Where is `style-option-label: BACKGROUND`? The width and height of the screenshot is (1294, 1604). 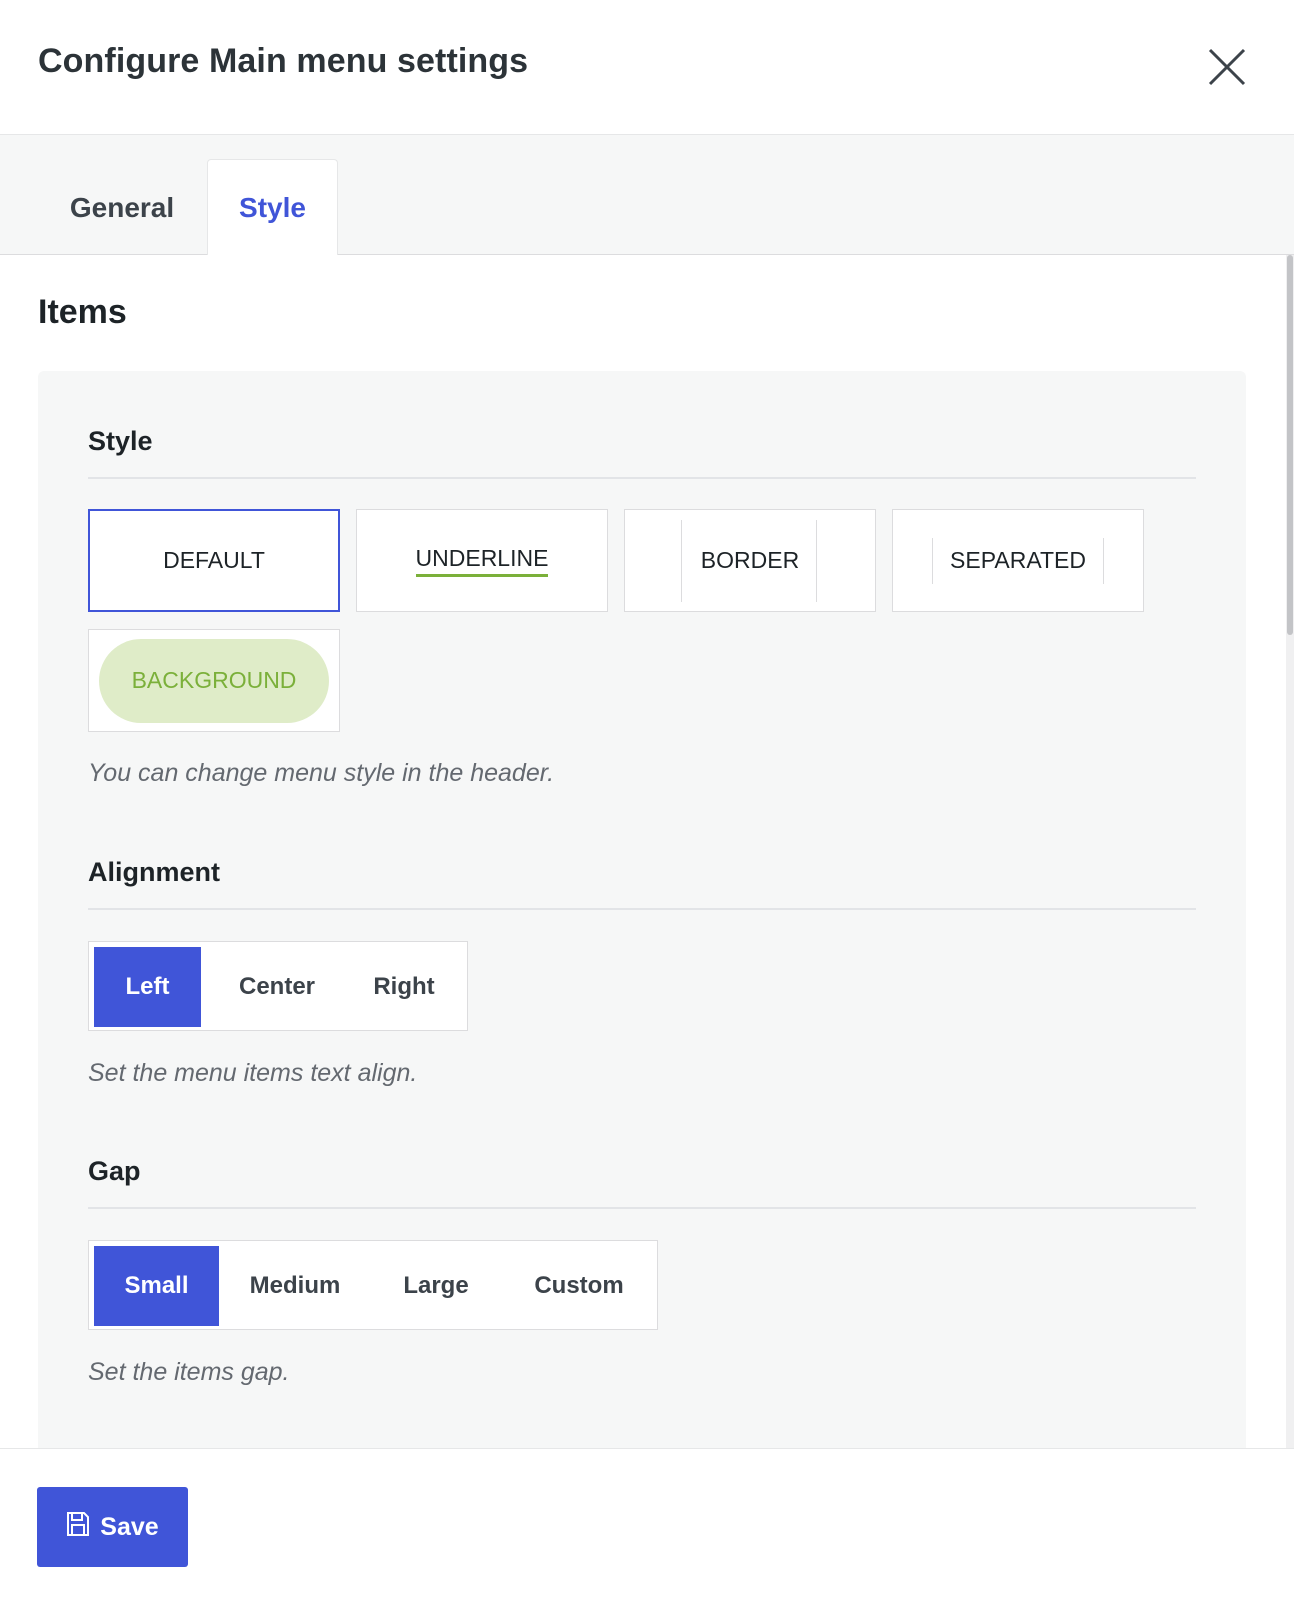
style-option-label: BACKGROUND is located at coordinates (214, 680).